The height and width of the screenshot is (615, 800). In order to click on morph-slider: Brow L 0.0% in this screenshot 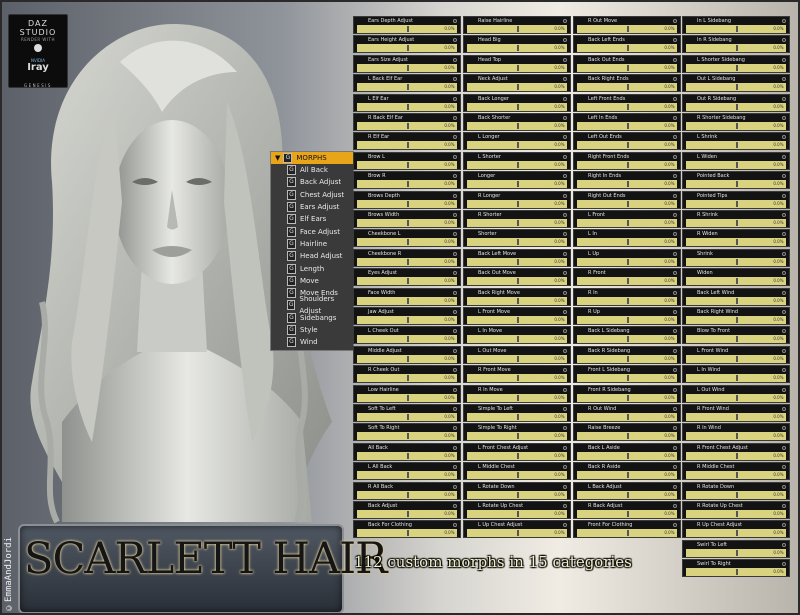, I will do `click(407, 160)`.